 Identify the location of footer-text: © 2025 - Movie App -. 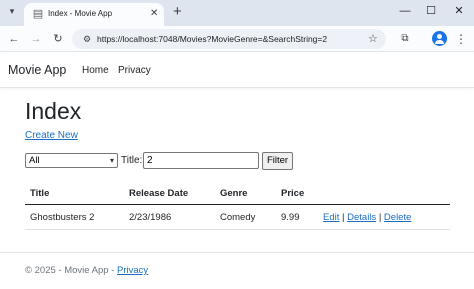
(71, 270).